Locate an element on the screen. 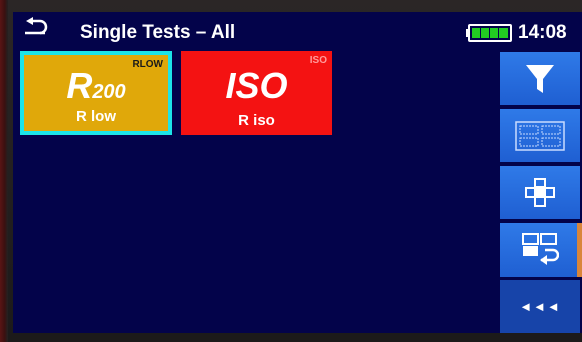 The width and height of the screenshot is (582, 342). expand-sidebar-button: ◄◄◄ is located at coordinates (540, 306).